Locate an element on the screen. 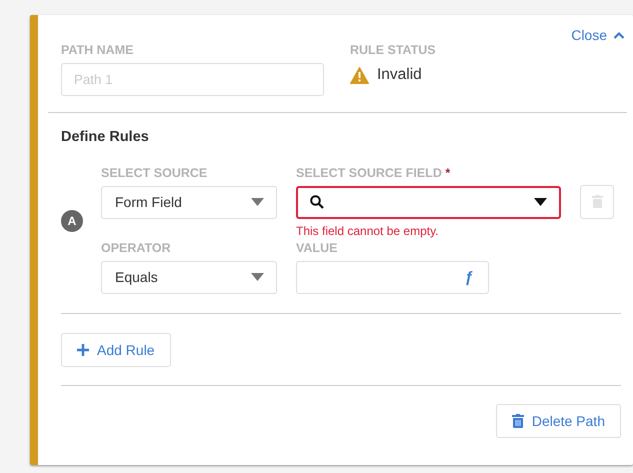 This screenshot has width=633, height=473. field-label: SELECT SOURCE is located at coordinates (154, 173).